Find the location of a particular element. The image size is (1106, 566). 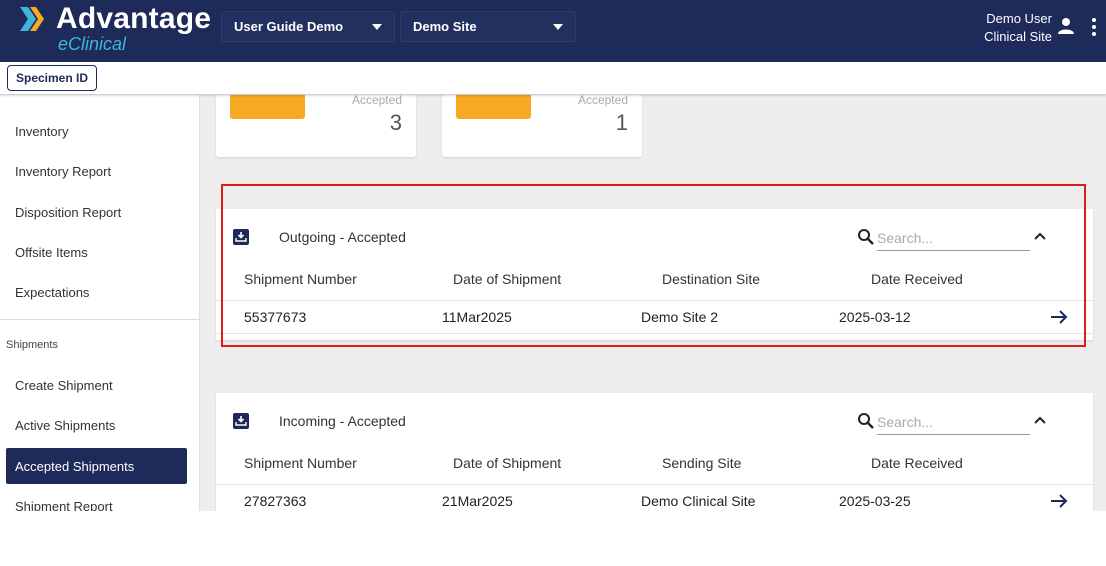

study-select: User Guide Demo is located at coordinates (308, 26).